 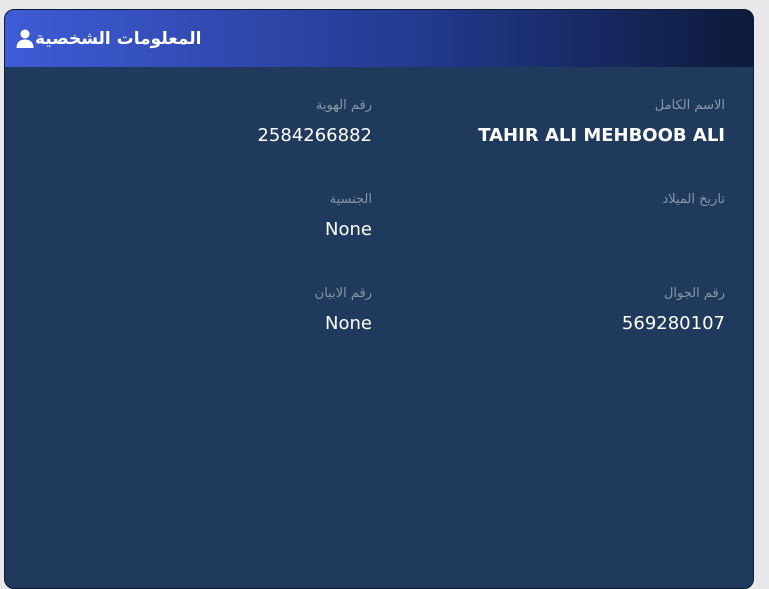 I want to click on field-birth-date: تاريخ الميلاد, so click(x=585, y=205).